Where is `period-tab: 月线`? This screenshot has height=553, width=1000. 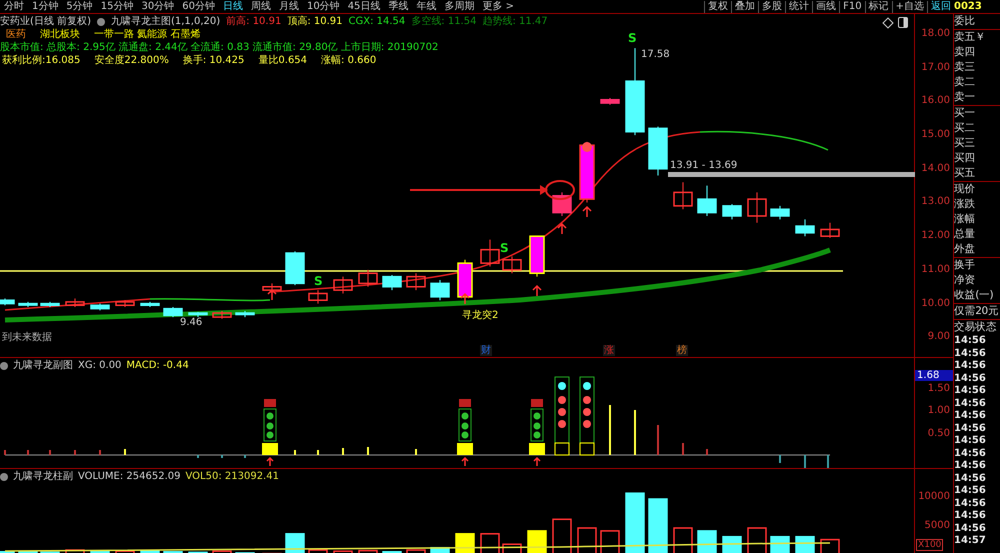 period-tab: 月线 is located at coordinates (288, 6).